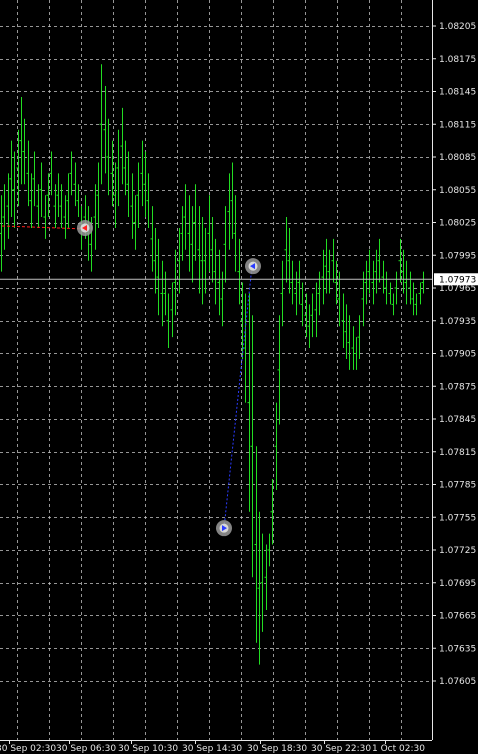 The height and width of the screenshot is (754, 478). Describe the element at coordinates (457, 224) in the screenshot. I see `price-axis-label: 1.08025` at that location.